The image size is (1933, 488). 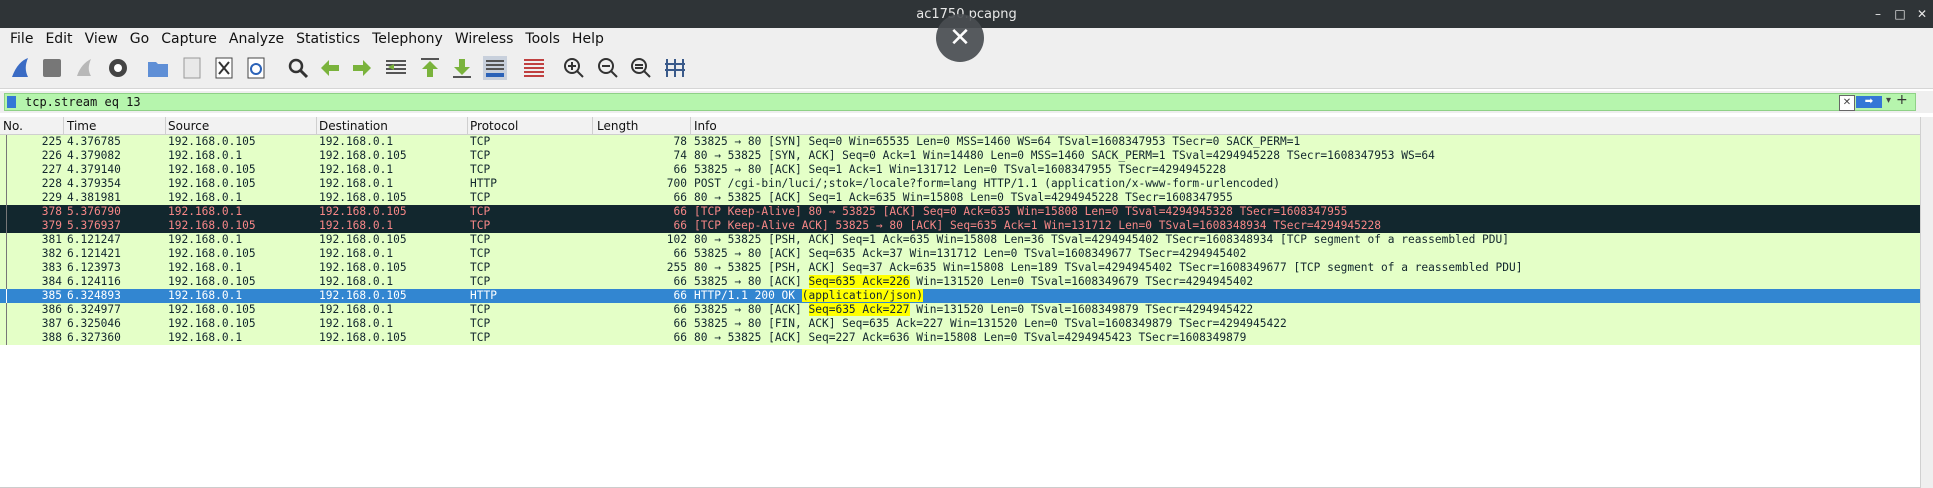 What do you see at coordinates (1878, 14) in the screenshot?
I see `minimize-button: –` at bounding box center [1878, 14].